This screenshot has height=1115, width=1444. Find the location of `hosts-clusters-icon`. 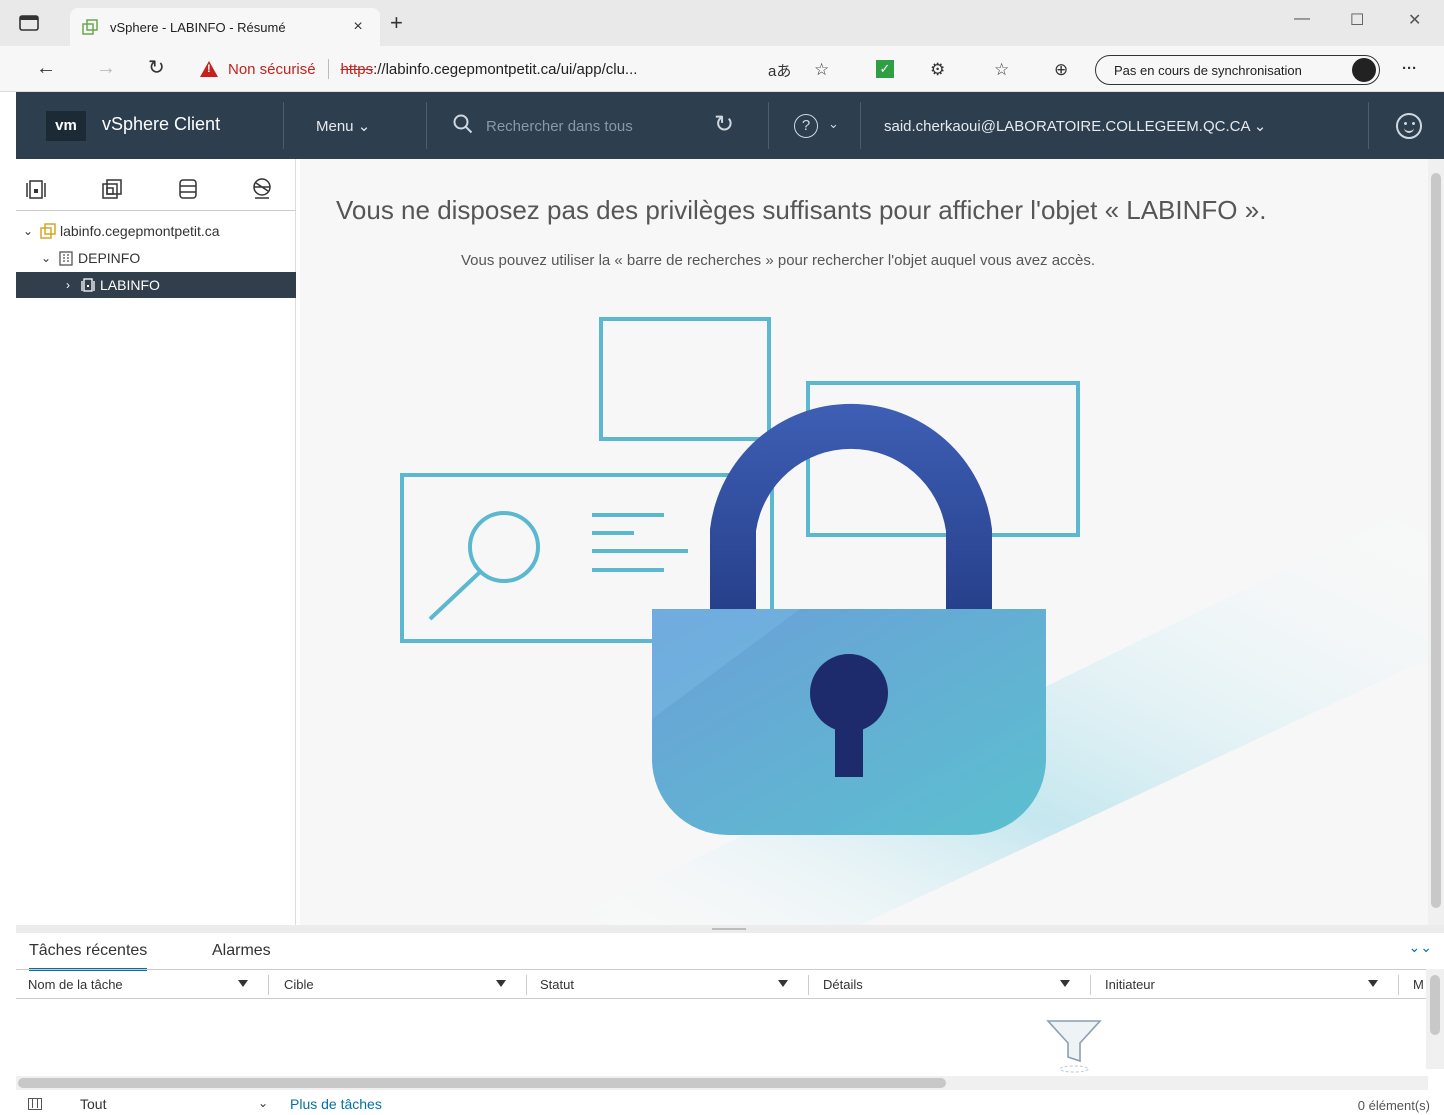

hosts-clusters-icon is located at coordinates (36, 189).